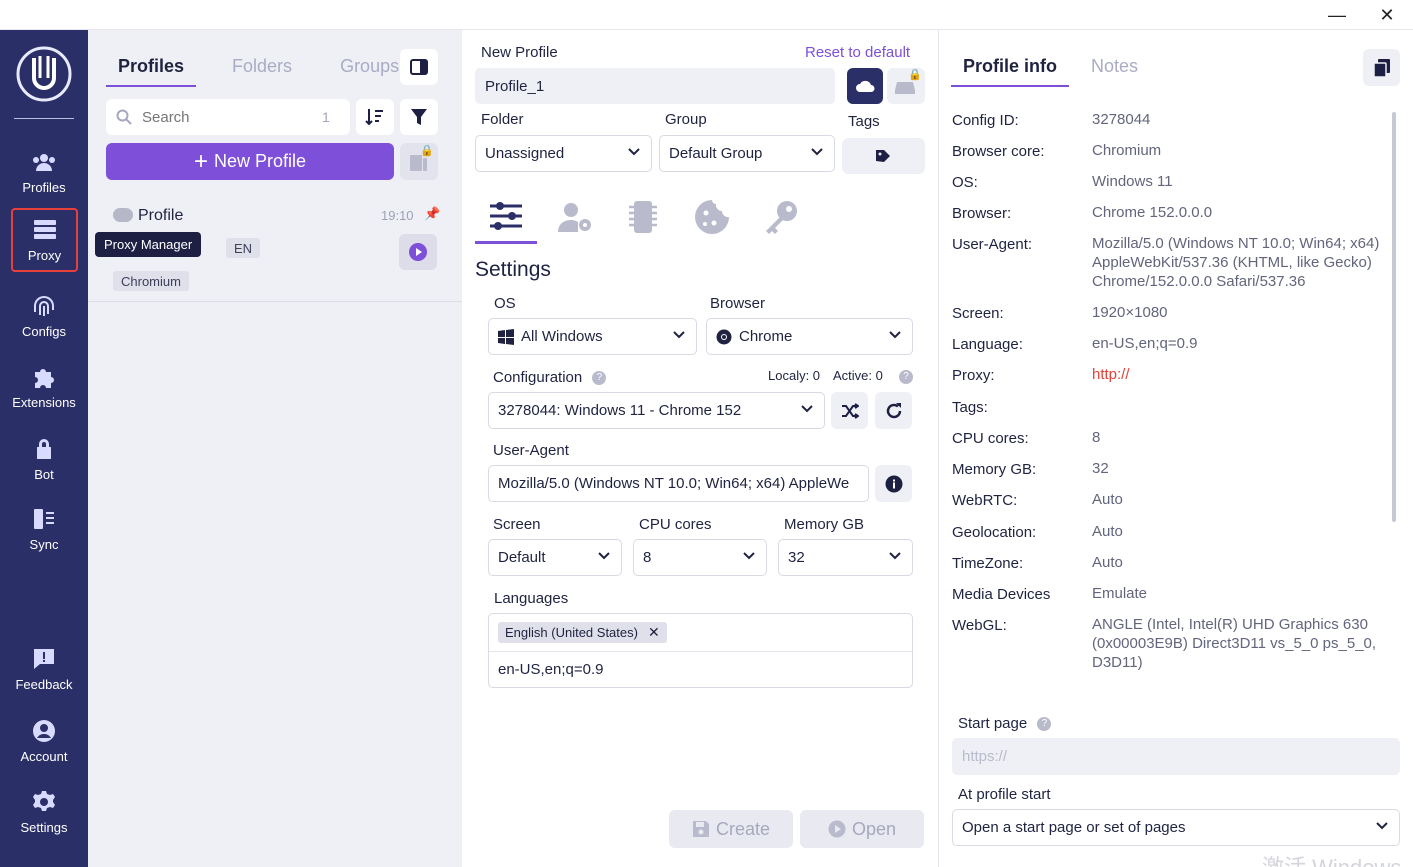 The image size is (1413, 867). I want to click on at-profile-start-select: Open a start page or set of pages, so click(1176, 827).